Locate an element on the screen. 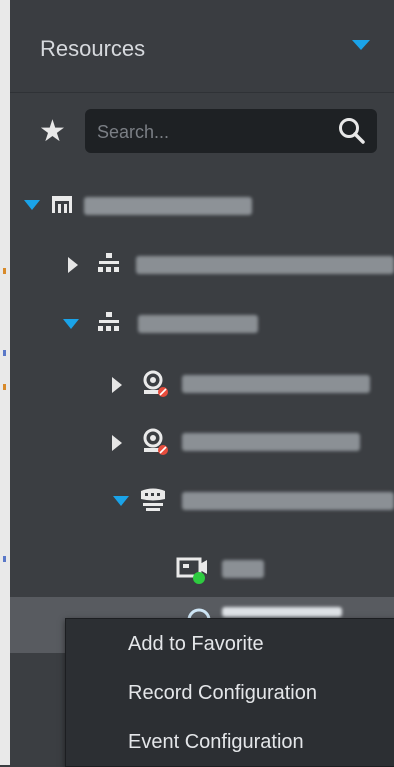 This screenshot has height=767, width=394. dropdown-arrow-icon is located at coordinates (361, 45).